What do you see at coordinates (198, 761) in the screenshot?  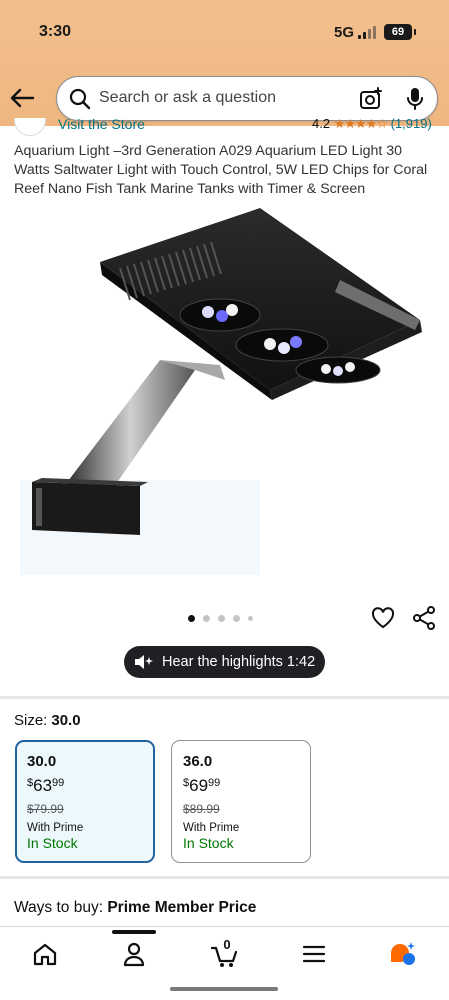 I see `size-option-label: 36.0` at bounding box center [198, 761].